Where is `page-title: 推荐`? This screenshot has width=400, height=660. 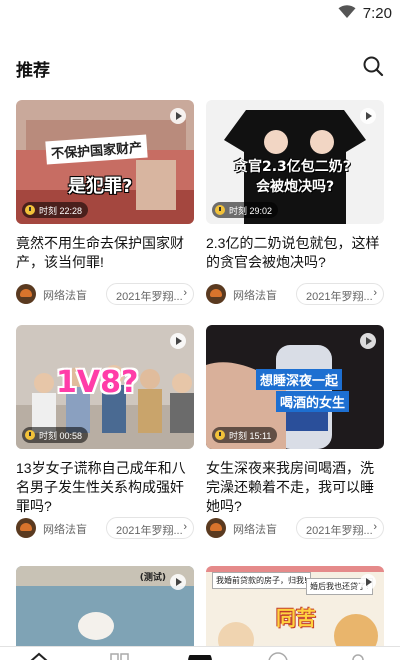
page-title: 推荐 is located at coordinates (33, 70).